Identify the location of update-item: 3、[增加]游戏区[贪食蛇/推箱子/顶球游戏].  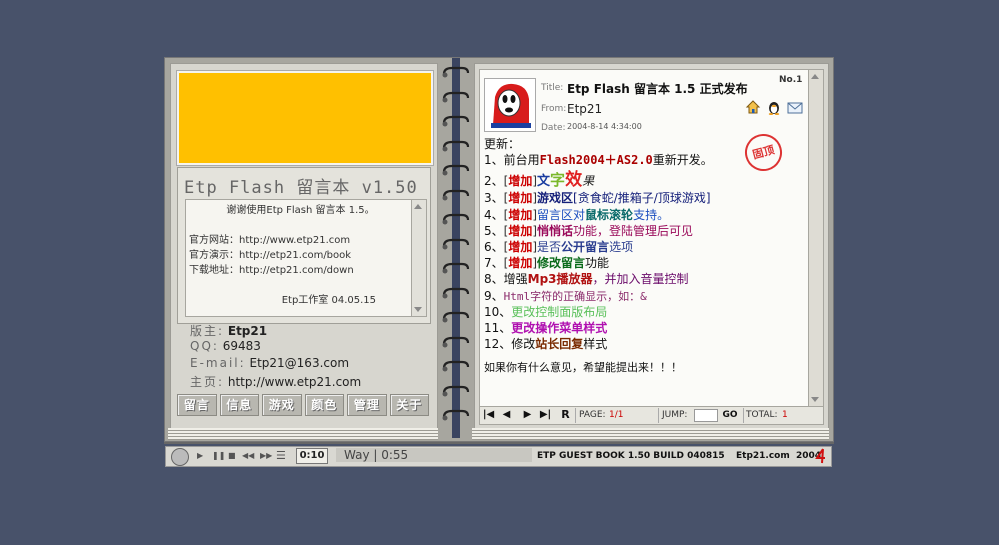
(644, 198).